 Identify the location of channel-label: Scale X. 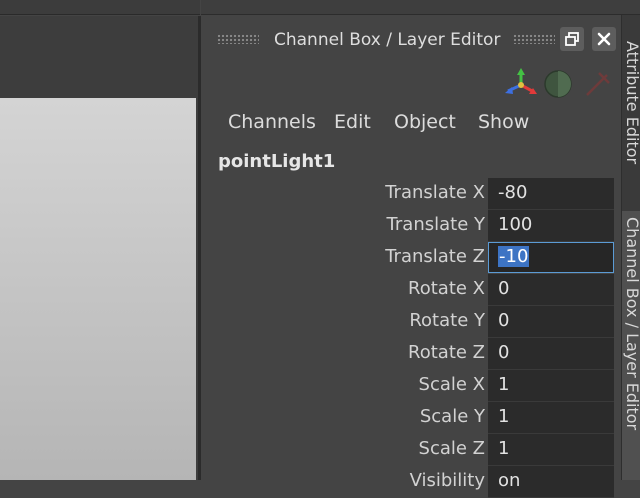
(452, 384).